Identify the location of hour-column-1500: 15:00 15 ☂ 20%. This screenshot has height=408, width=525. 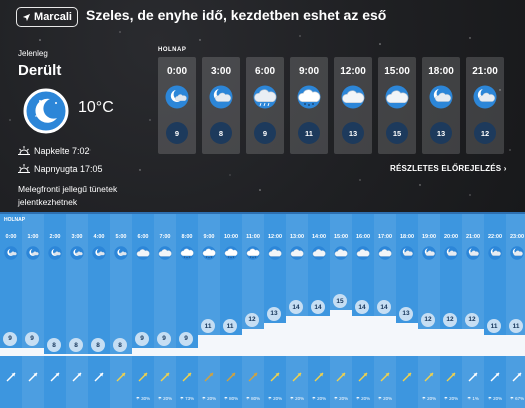
(341, 311).